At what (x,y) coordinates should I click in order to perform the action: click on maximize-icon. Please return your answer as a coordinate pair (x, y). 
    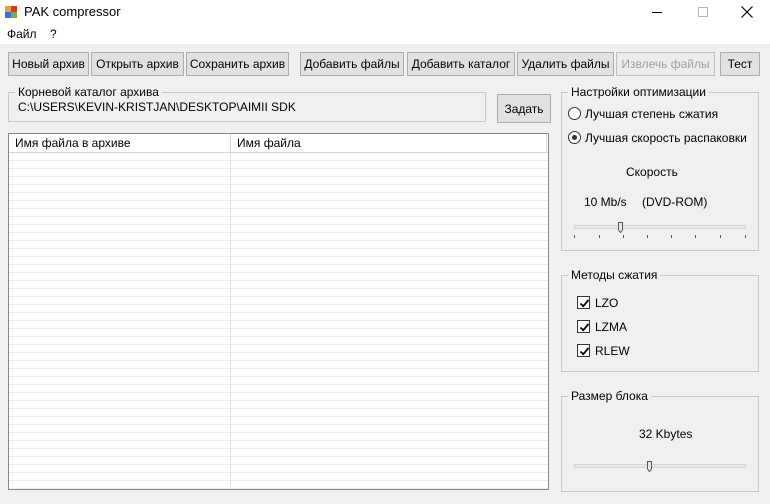
    Looking at the image, I should click on (703, 12).